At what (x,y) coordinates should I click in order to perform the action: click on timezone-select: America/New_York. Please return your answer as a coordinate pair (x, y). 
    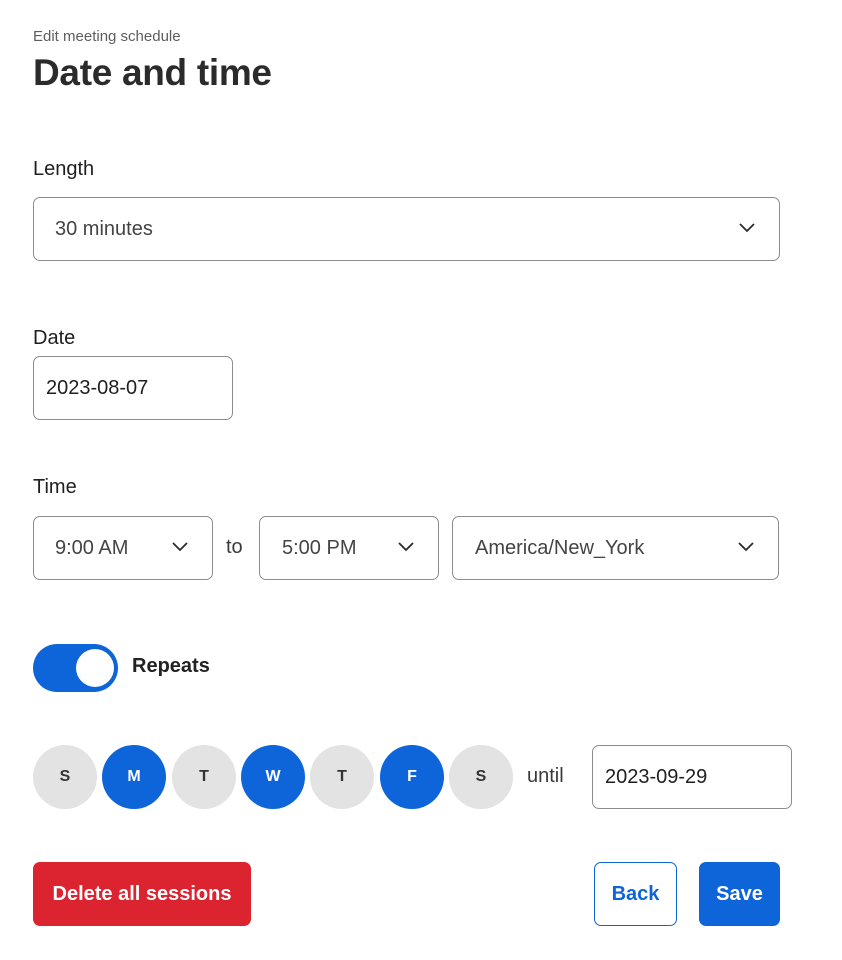
    Looking at the image, I should click on (615, 548).